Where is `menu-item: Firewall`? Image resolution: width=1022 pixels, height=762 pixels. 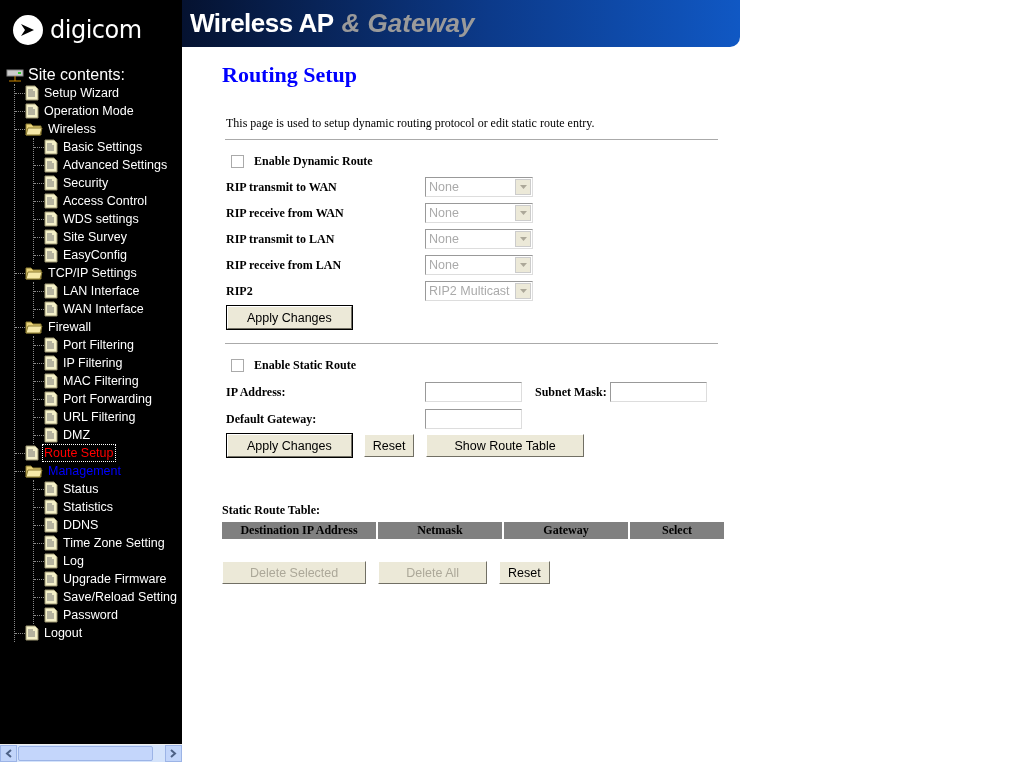
menu-item: Firewall is located at coordinates (70, 327).